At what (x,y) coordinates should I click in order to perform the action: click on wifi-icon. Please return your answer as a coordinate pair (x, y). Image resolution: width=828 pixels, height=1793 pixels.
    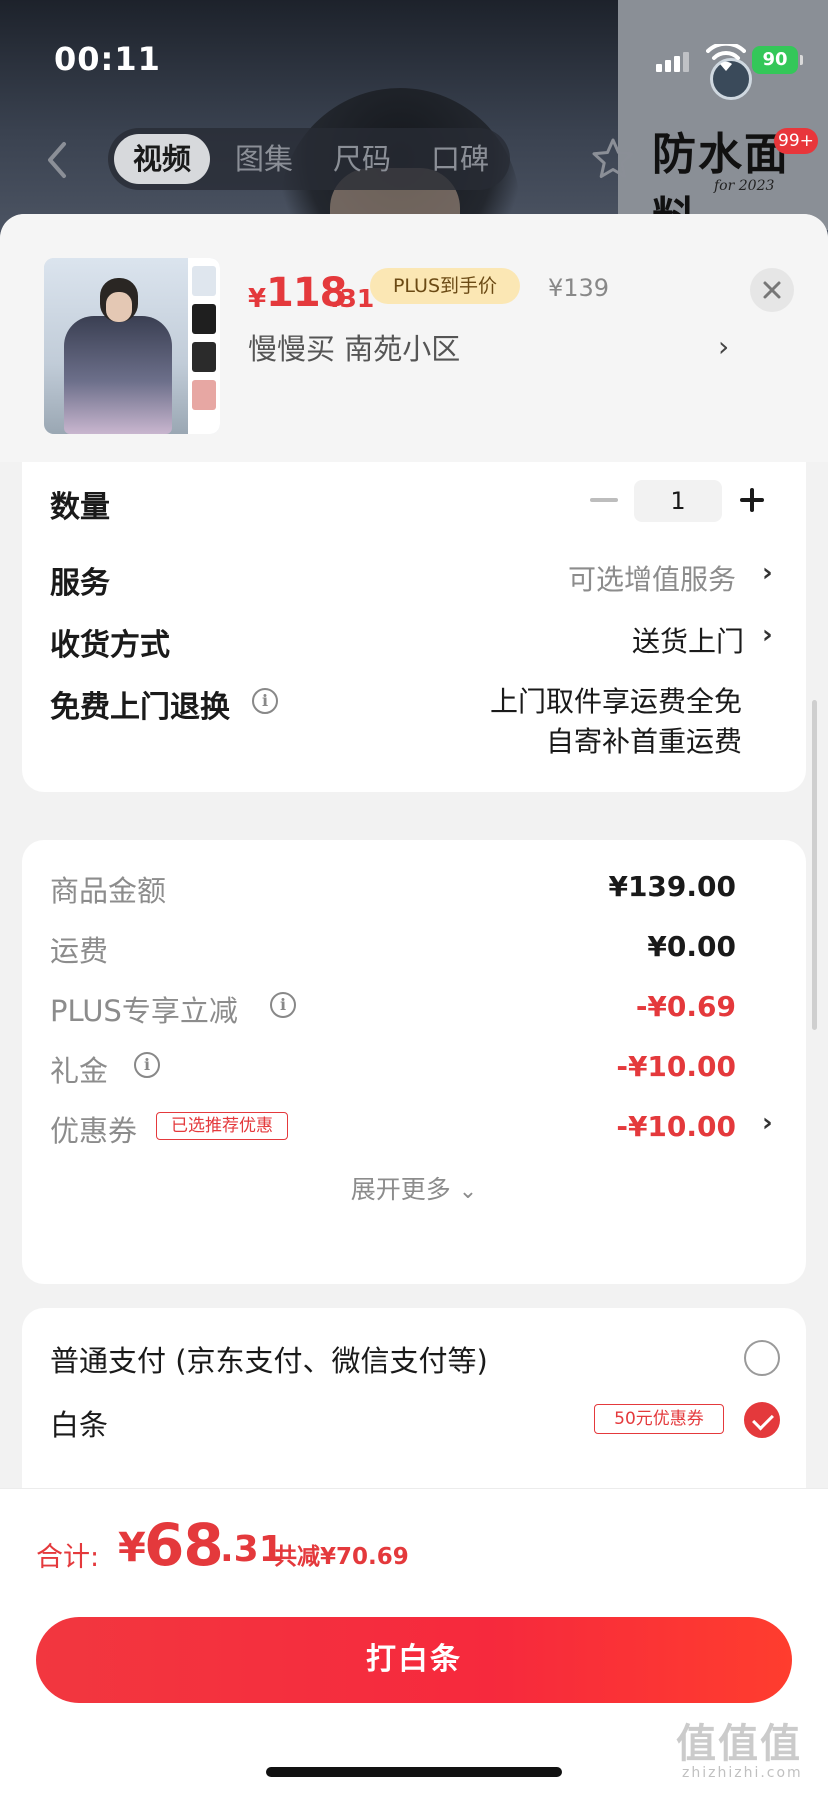
    Looking at the image, I should click on (726, 57).